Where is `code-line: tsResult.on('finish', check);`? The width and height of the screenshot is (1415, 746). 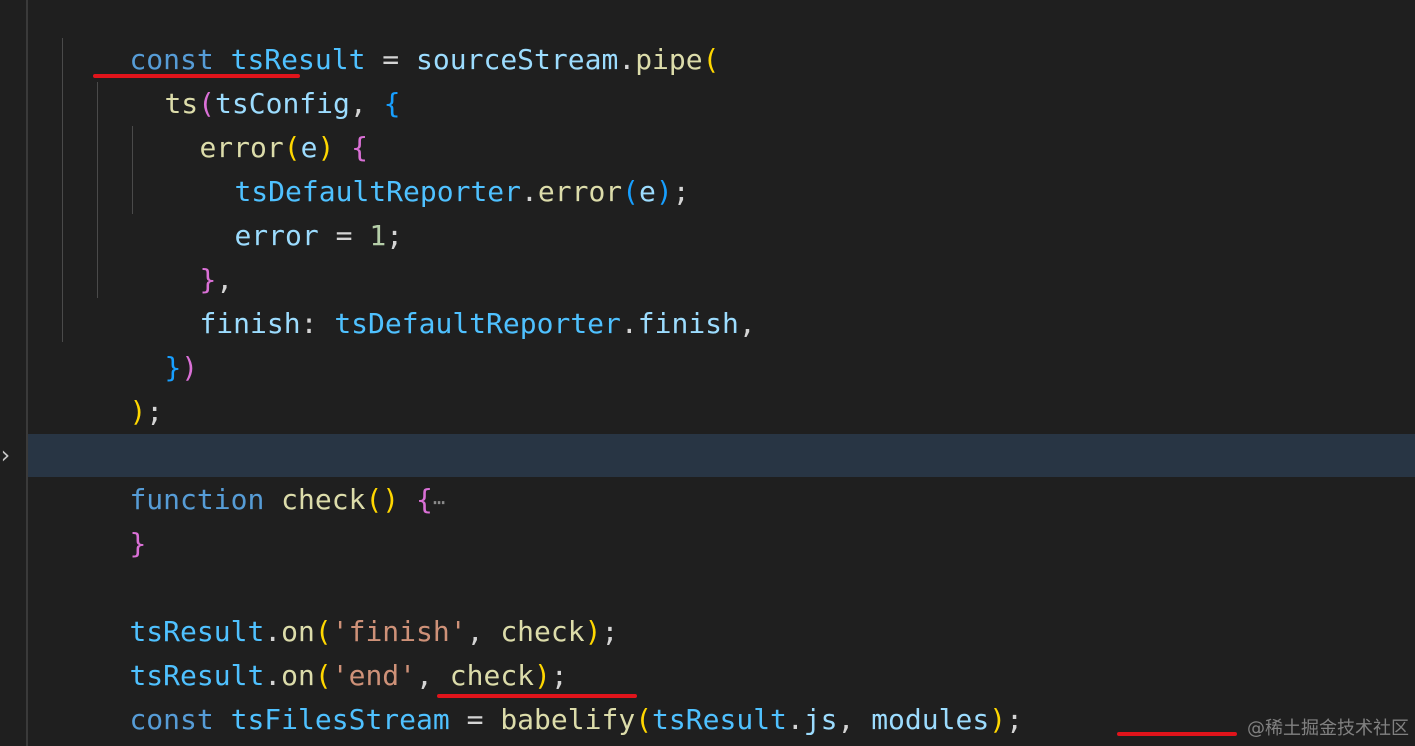
code-line: tsResult.on('finish', check); is located at coordinates (340, 607).